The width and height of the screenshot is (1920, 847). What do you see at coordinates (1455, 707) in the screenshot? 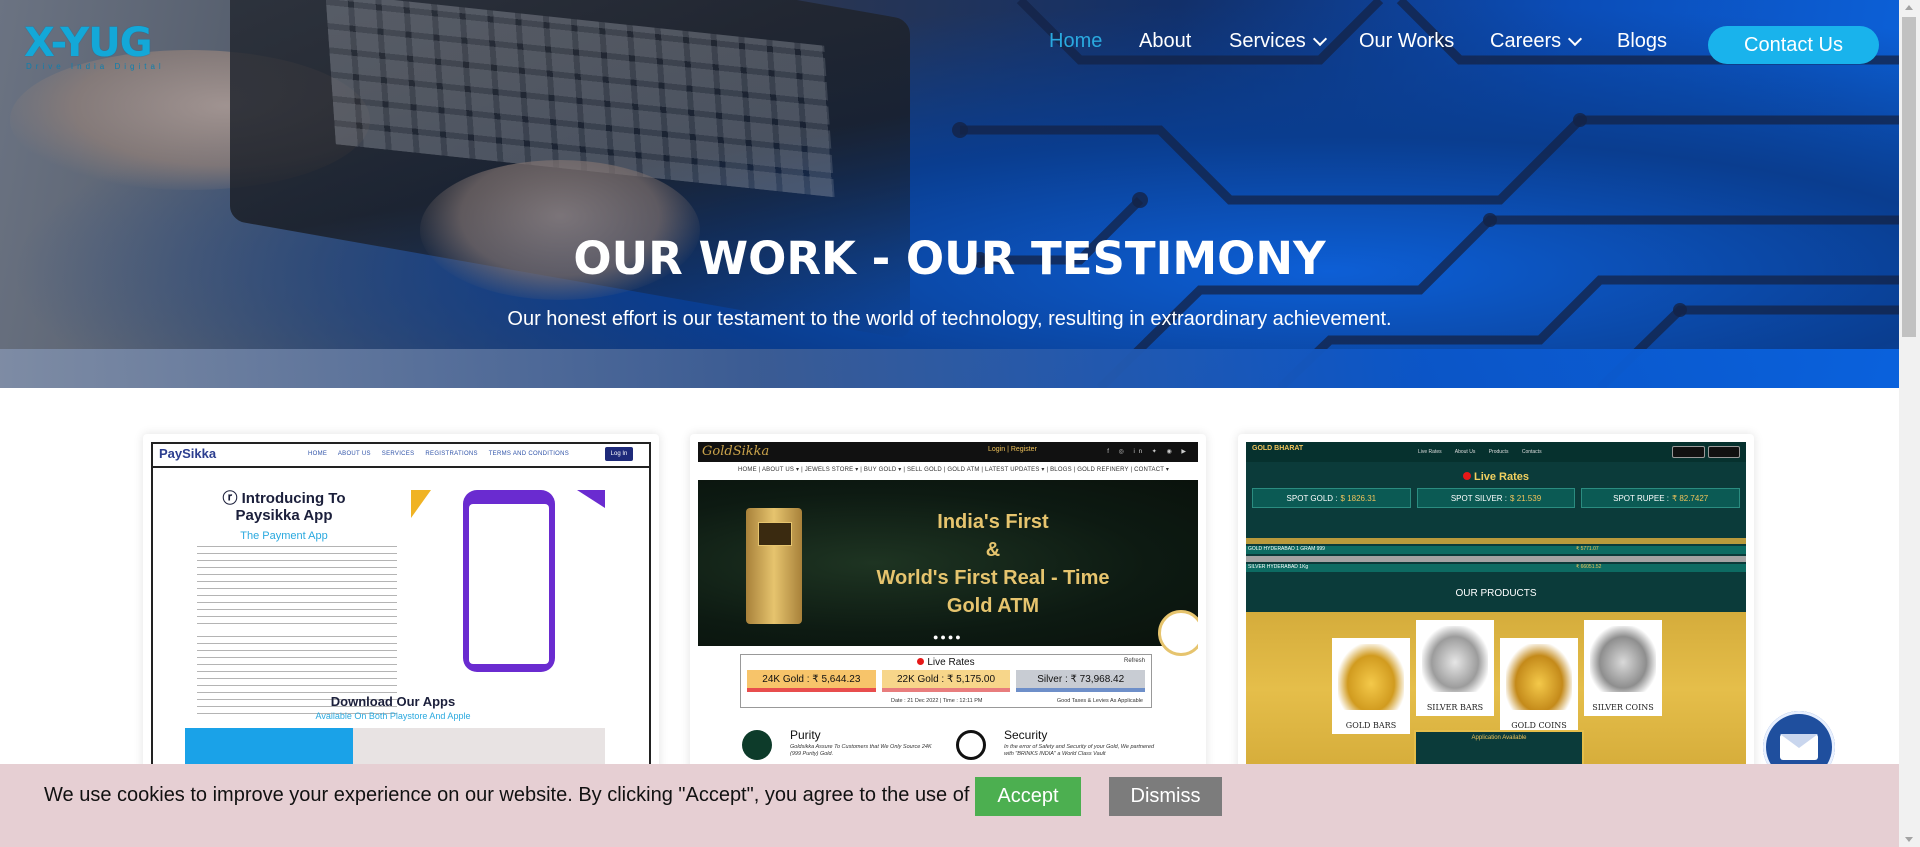
I see `product-label: SILVER BARS` at bounding box center [1455, 707].